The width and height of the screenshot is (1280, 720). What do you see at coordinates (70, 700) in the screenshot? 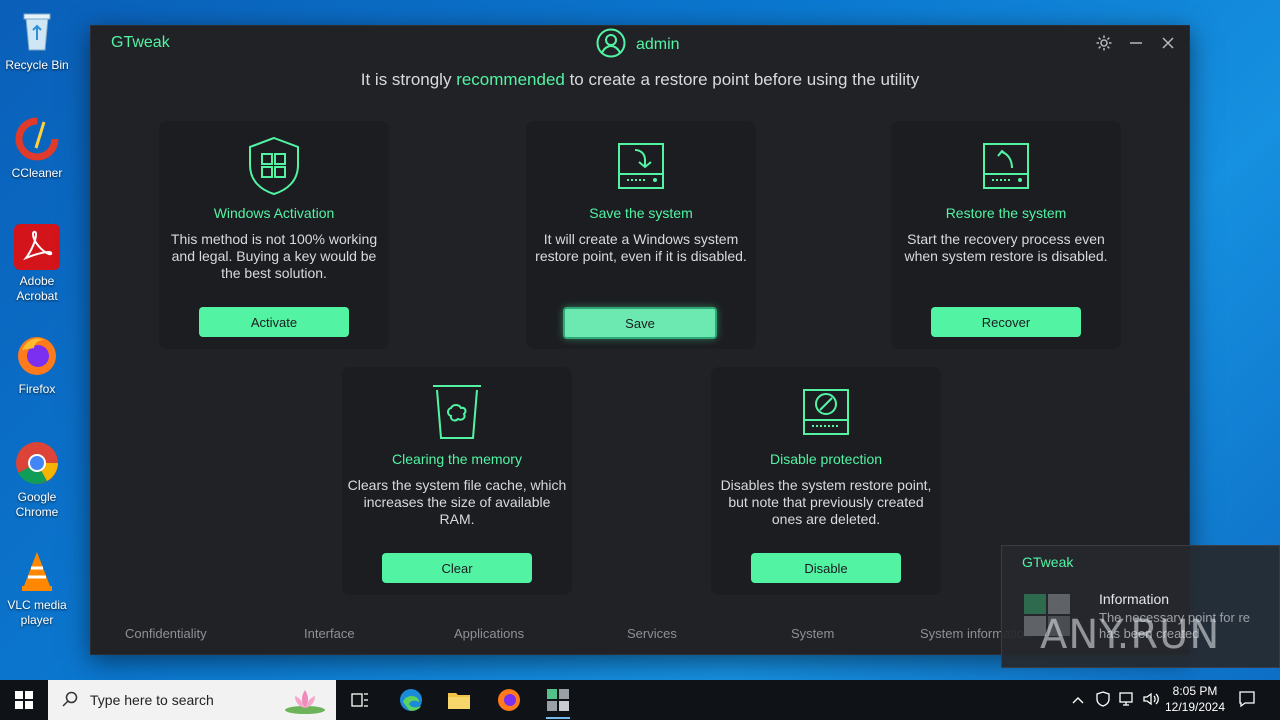
I see `search-icon` at bounding box center [70, 700].